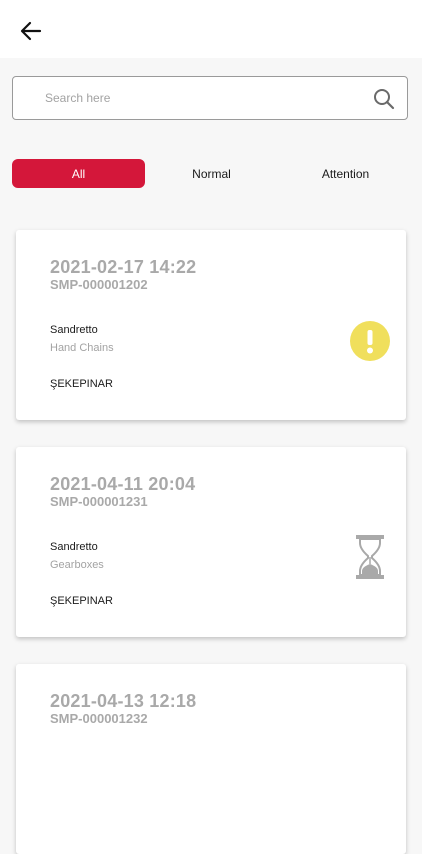 The height and width of the screenshot is (854, 422). Describe the element at coordinates (99, 718) in the screenshot. I see `card-code: SMP-000001232` at that location.